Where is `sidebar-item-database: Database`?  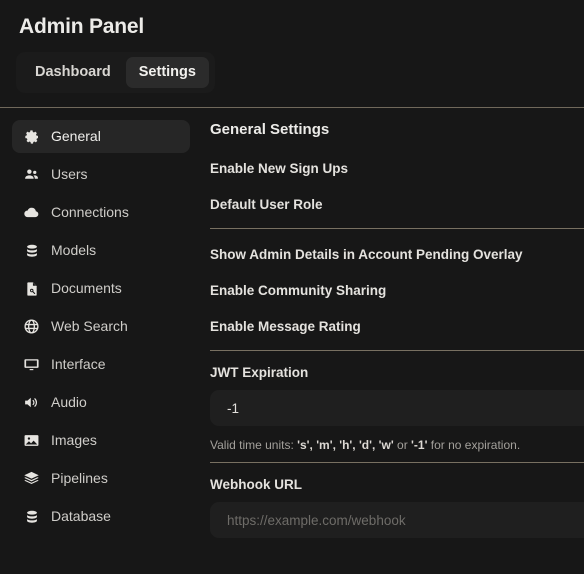 sidebar-item-database: Database is located at coordinates (101, 516).